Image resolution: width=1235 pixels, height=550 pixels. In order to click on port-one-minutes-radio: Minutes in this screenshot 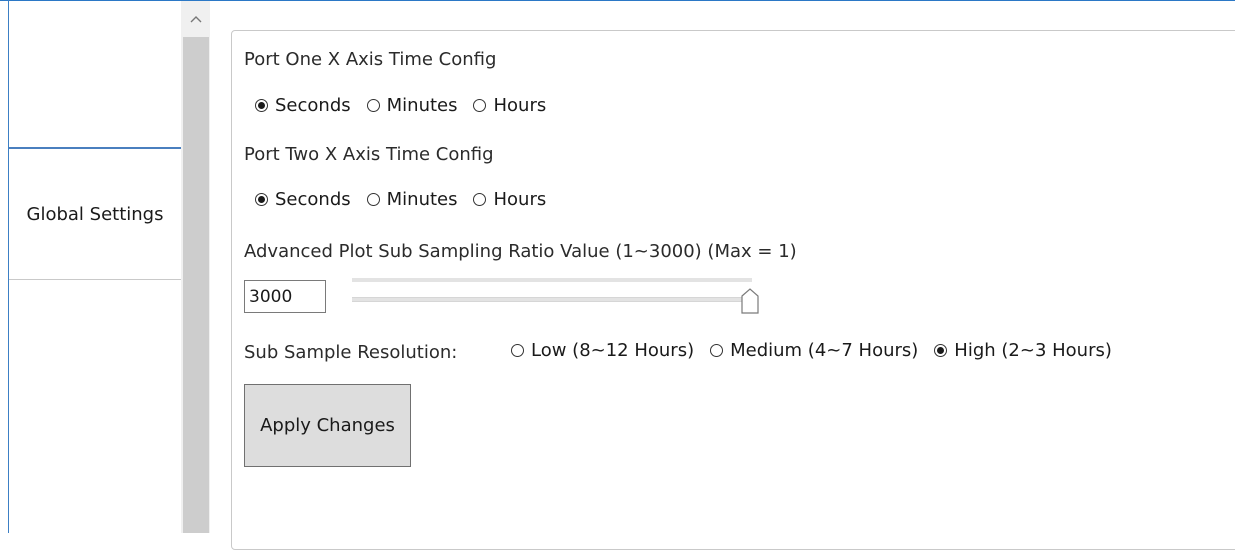, I will do `click(412, 105)`.